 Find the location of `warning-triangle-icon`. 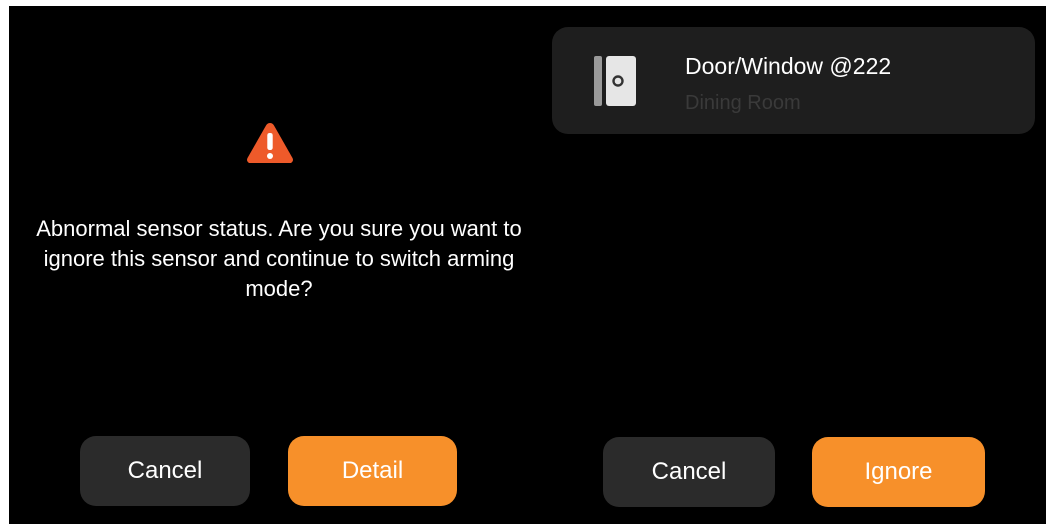

warning-triangle-icon is located at coordinates (270, 143).